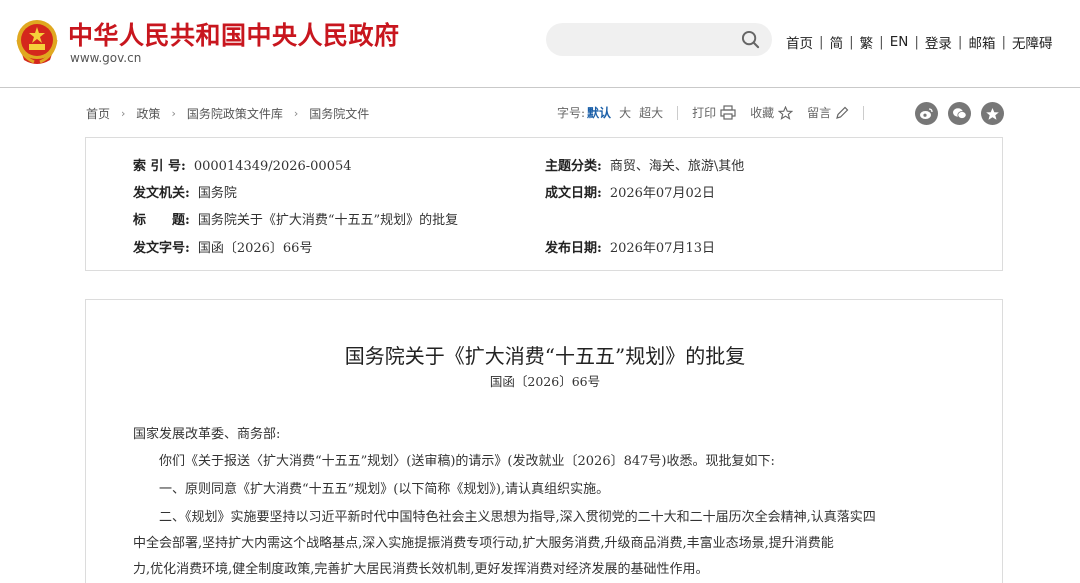 This screenshot has height=583, width=1080. I want to click on breadcrumb-state-council-documents: 国务院文件, so click(339, 113).